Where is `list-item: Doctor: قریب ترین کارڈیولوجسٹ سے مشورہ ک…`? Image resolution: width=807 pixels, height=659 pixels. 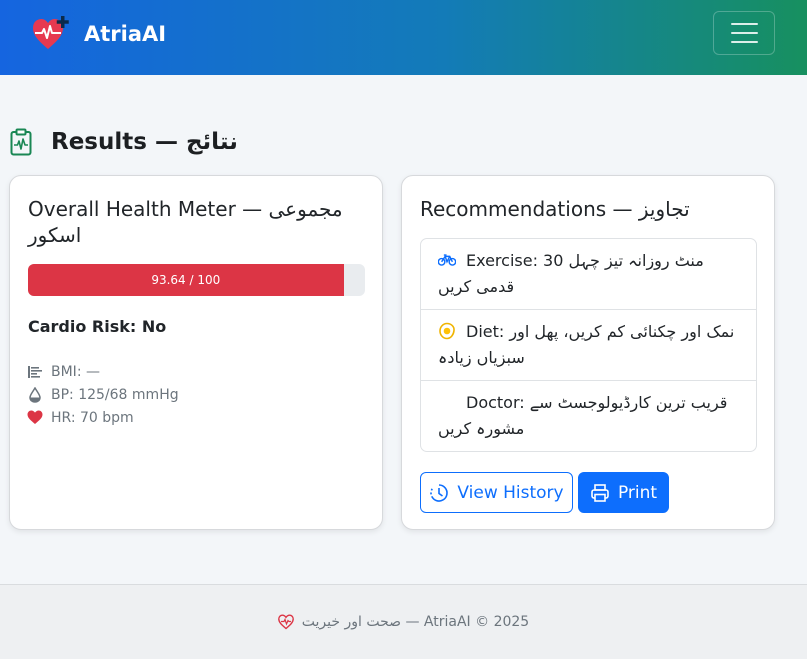
list-item: Doctor: قریب ترین کارڈیولوجسٹ سے مشورہ ک… is located at coordinates (588, 415).